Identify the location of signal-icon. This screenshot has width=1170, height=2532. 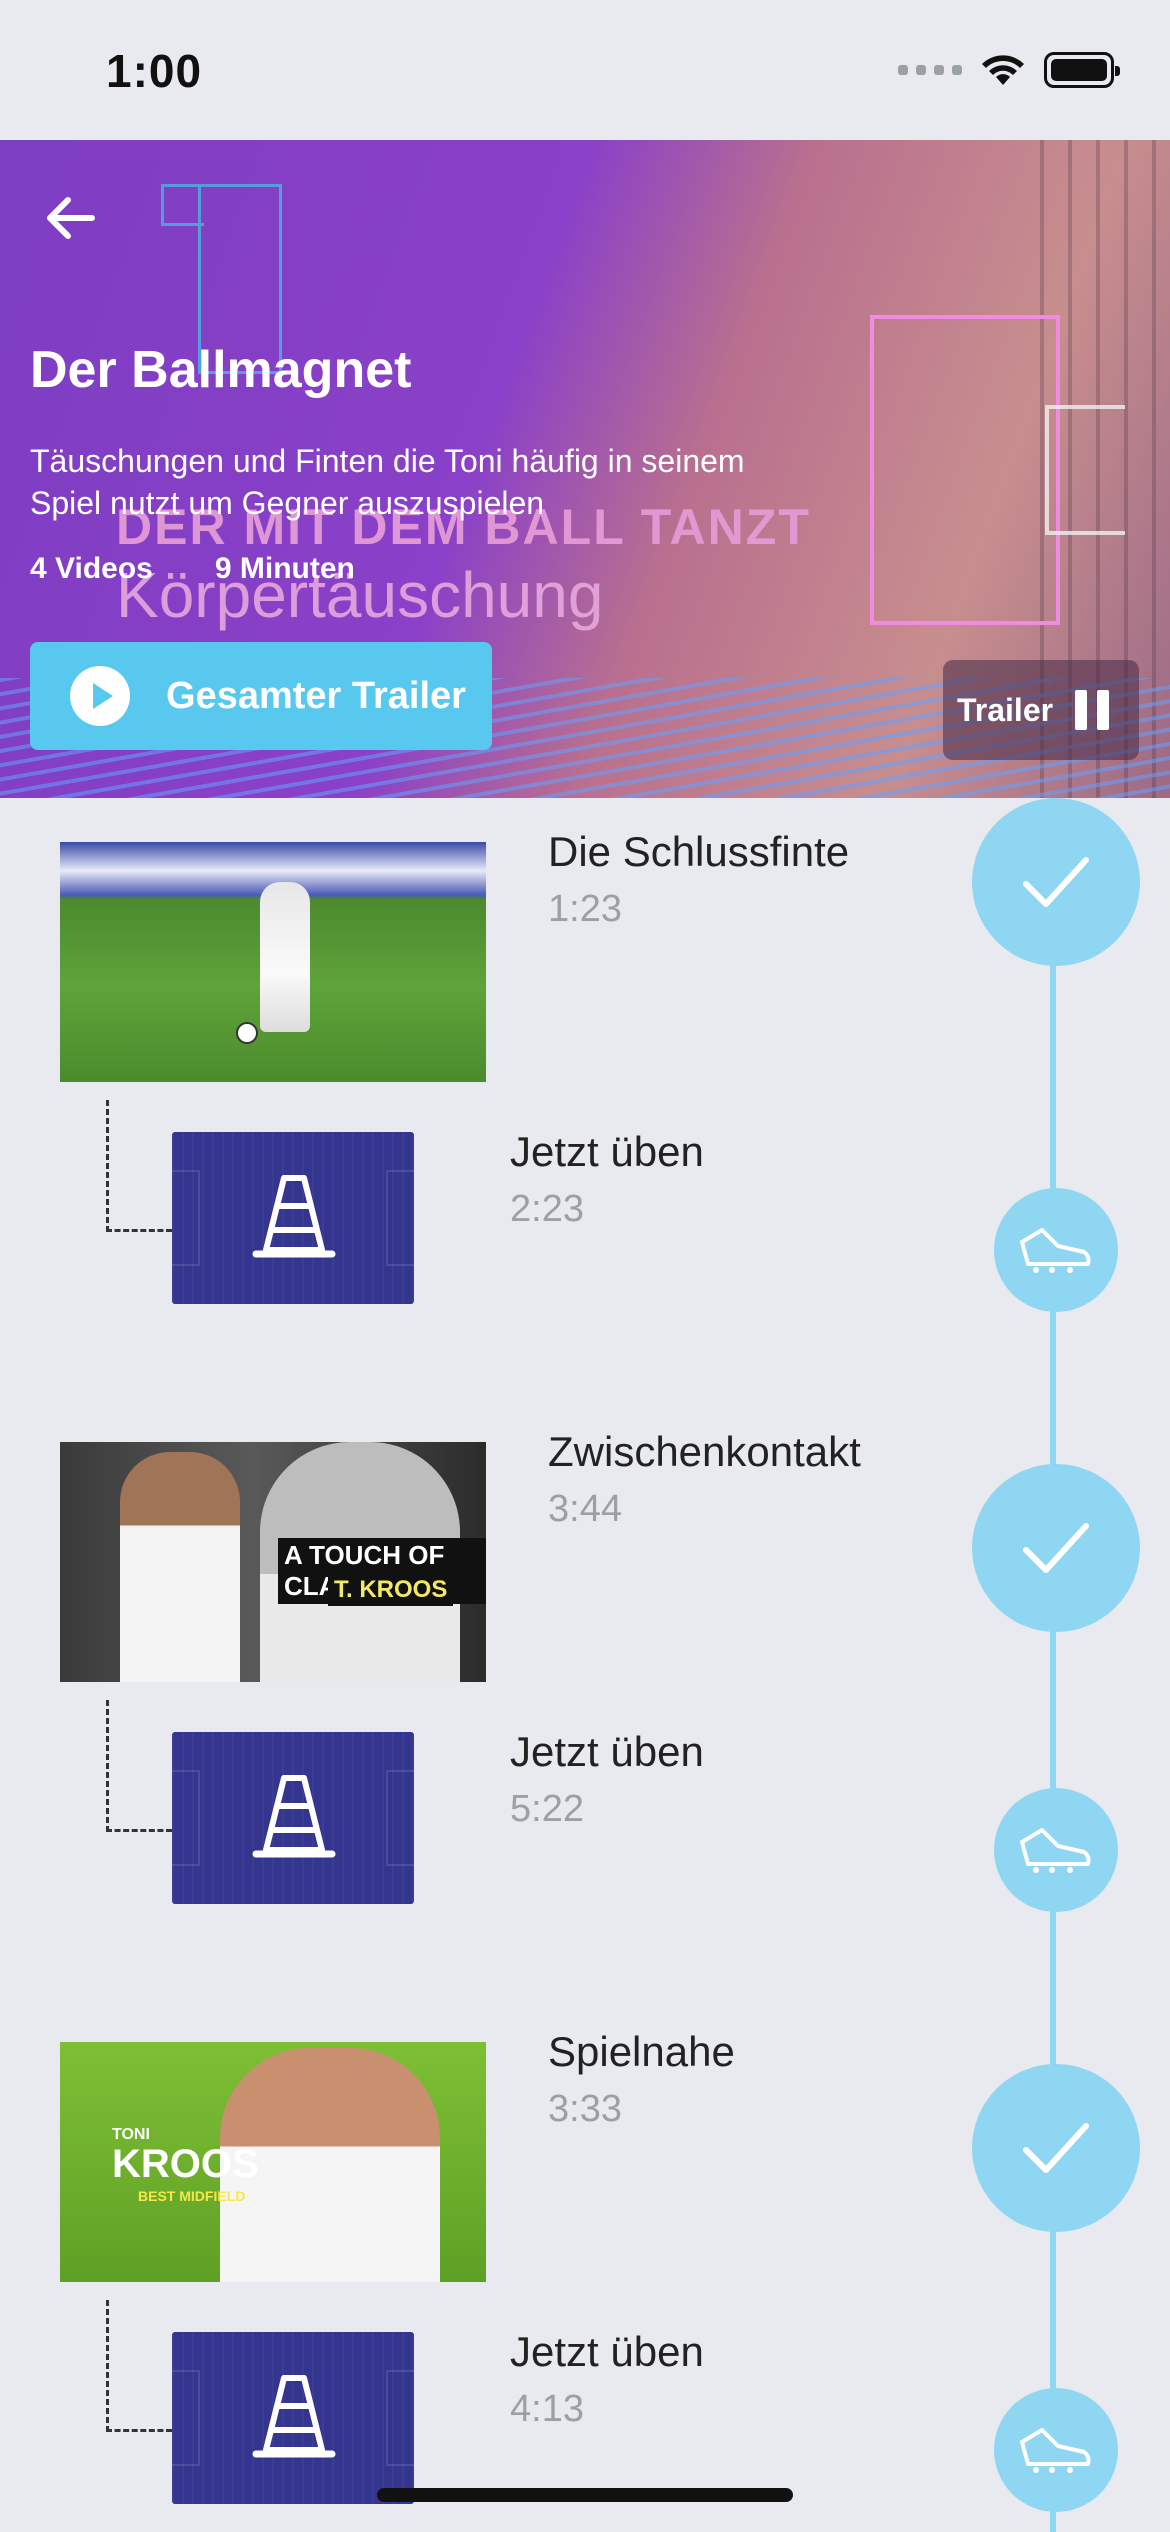
(930, 70).